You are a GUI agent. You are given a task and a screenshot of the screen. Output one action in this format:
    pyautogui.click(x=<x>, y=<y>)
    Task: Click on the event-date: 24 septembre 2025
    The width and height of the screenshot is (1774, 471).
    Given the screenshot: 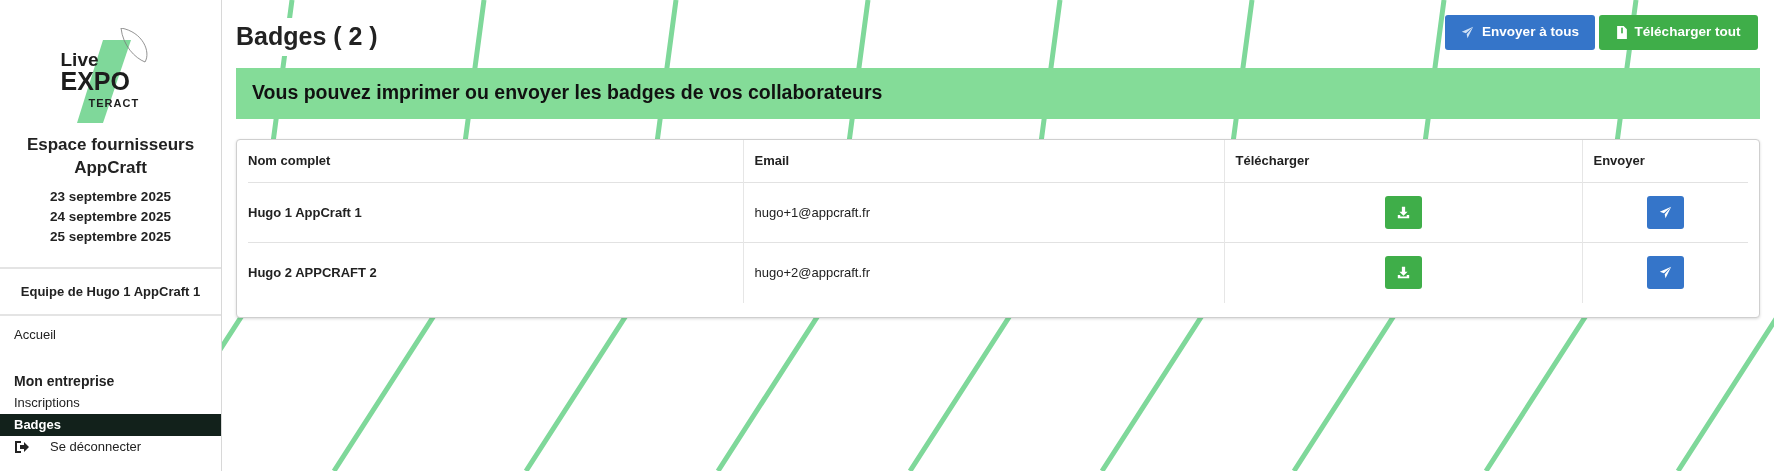 What is the action you would take?
    pyautogui.click(x=110, y=217)
    